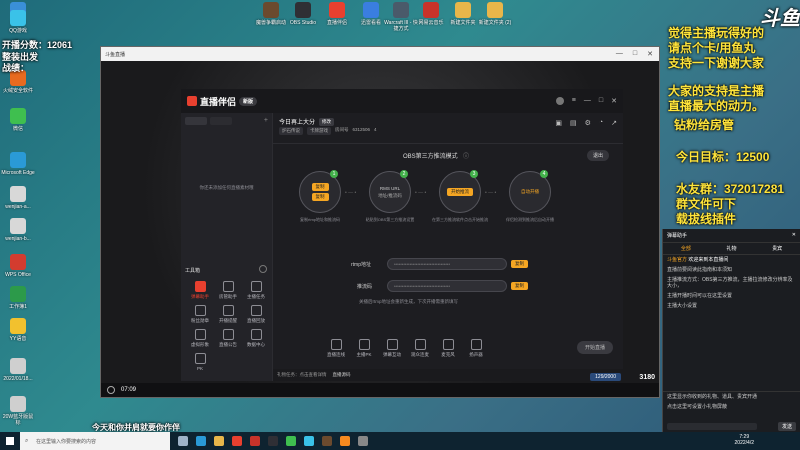  I want to click on desktop-icon: Warcraft III - 快捷方式, so click(401, 17).